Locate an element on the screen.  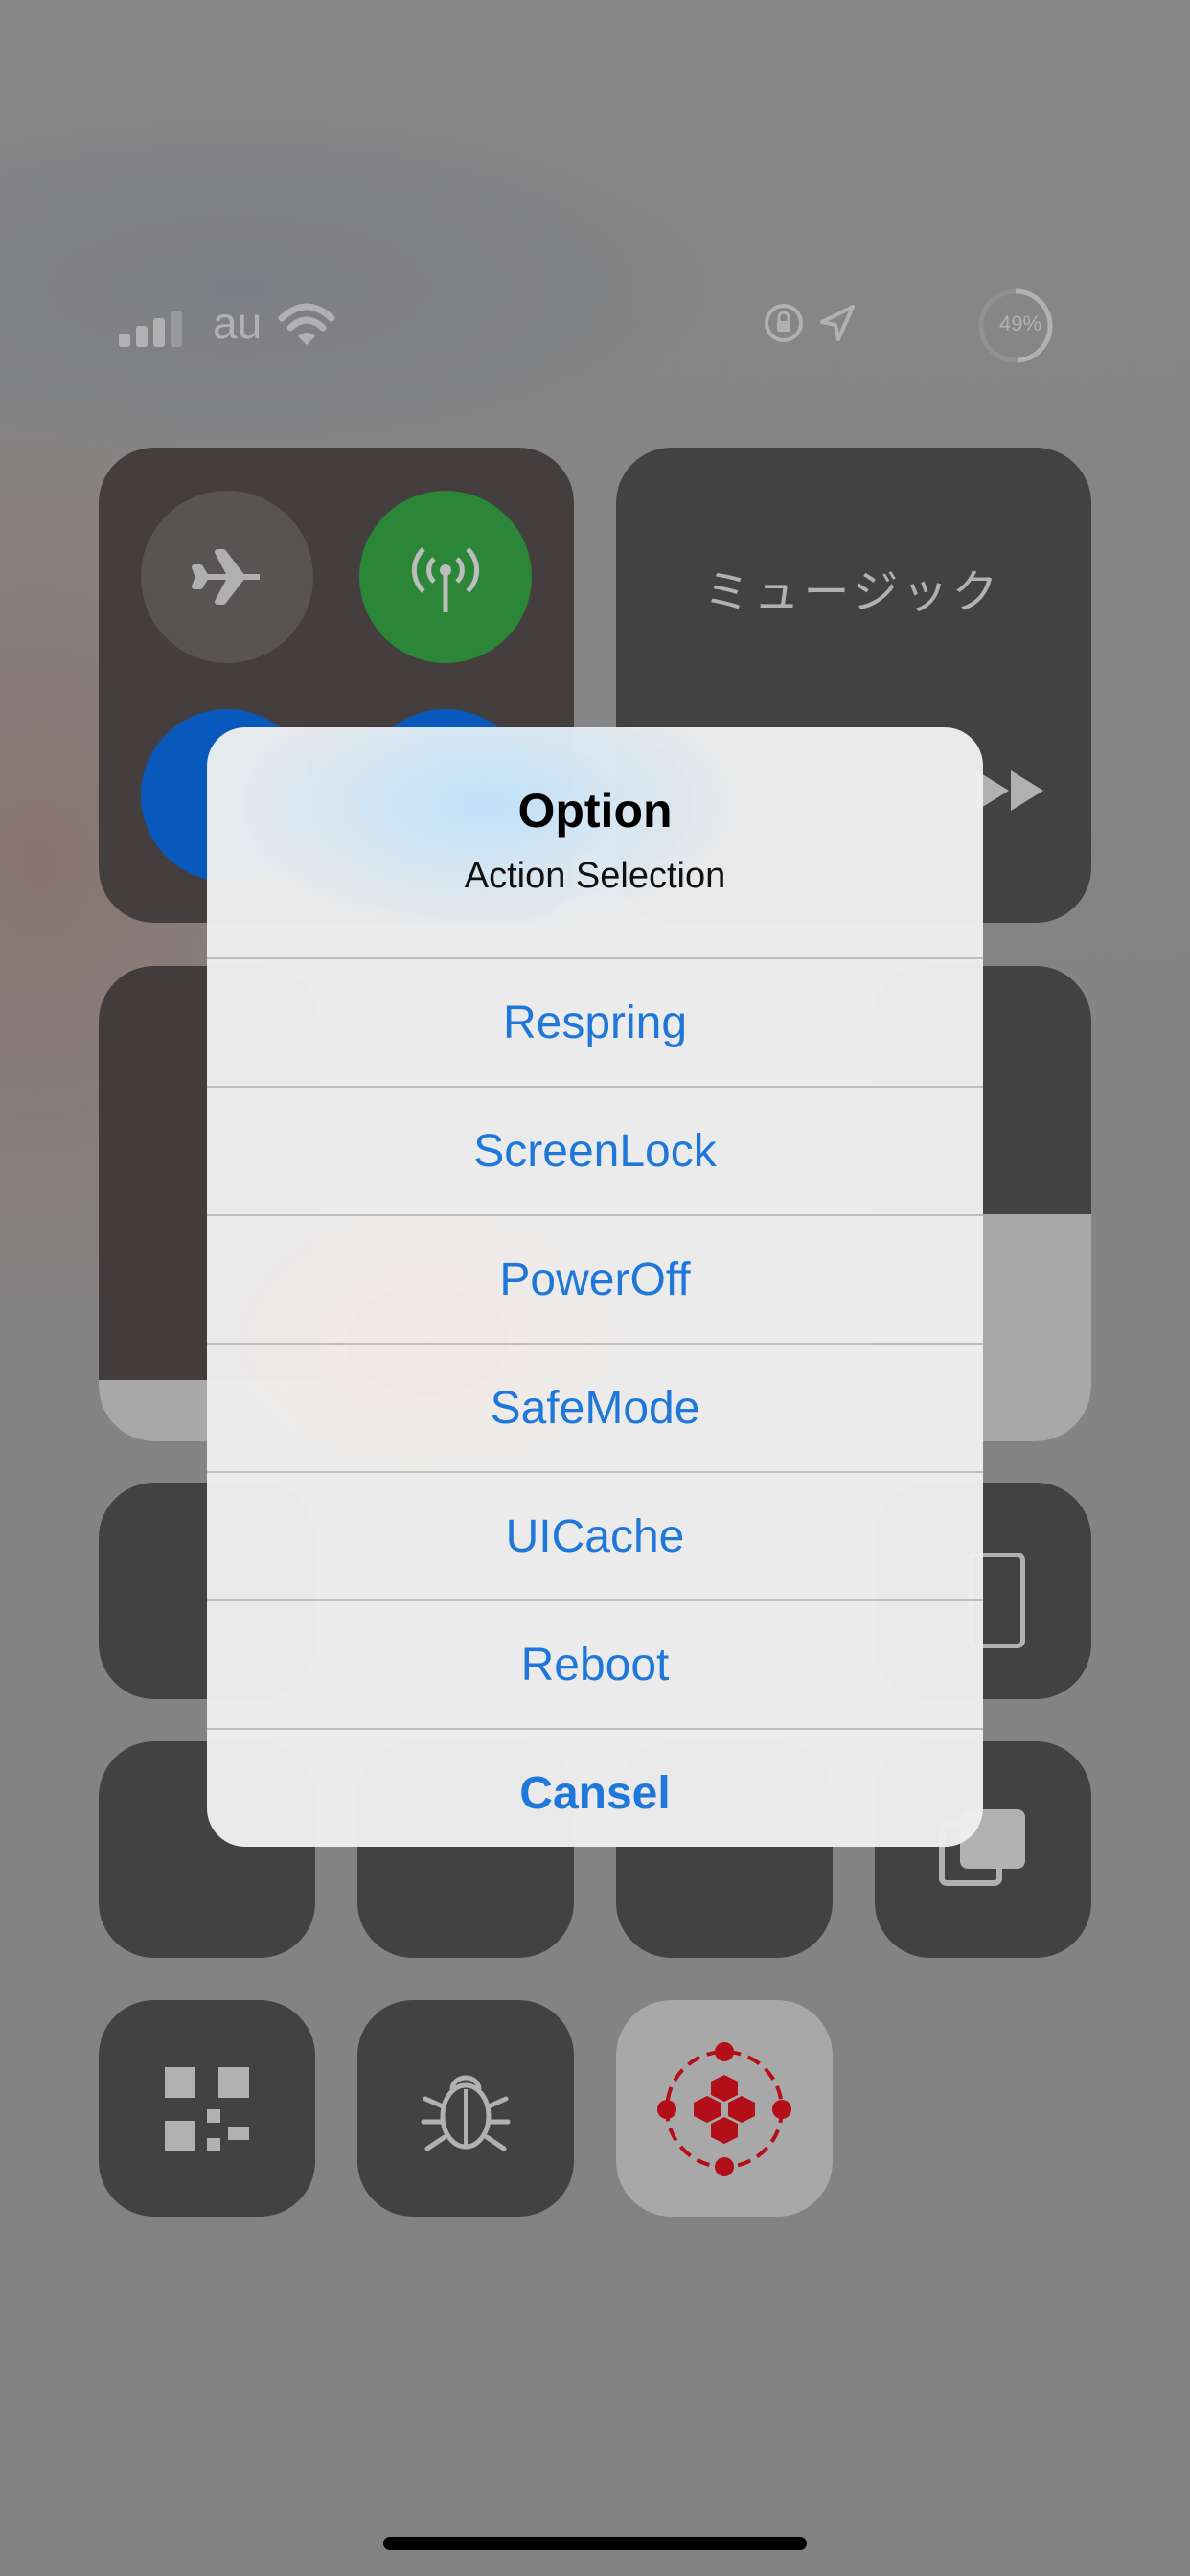
alert-title: Option is located at coordinates (595, 811).